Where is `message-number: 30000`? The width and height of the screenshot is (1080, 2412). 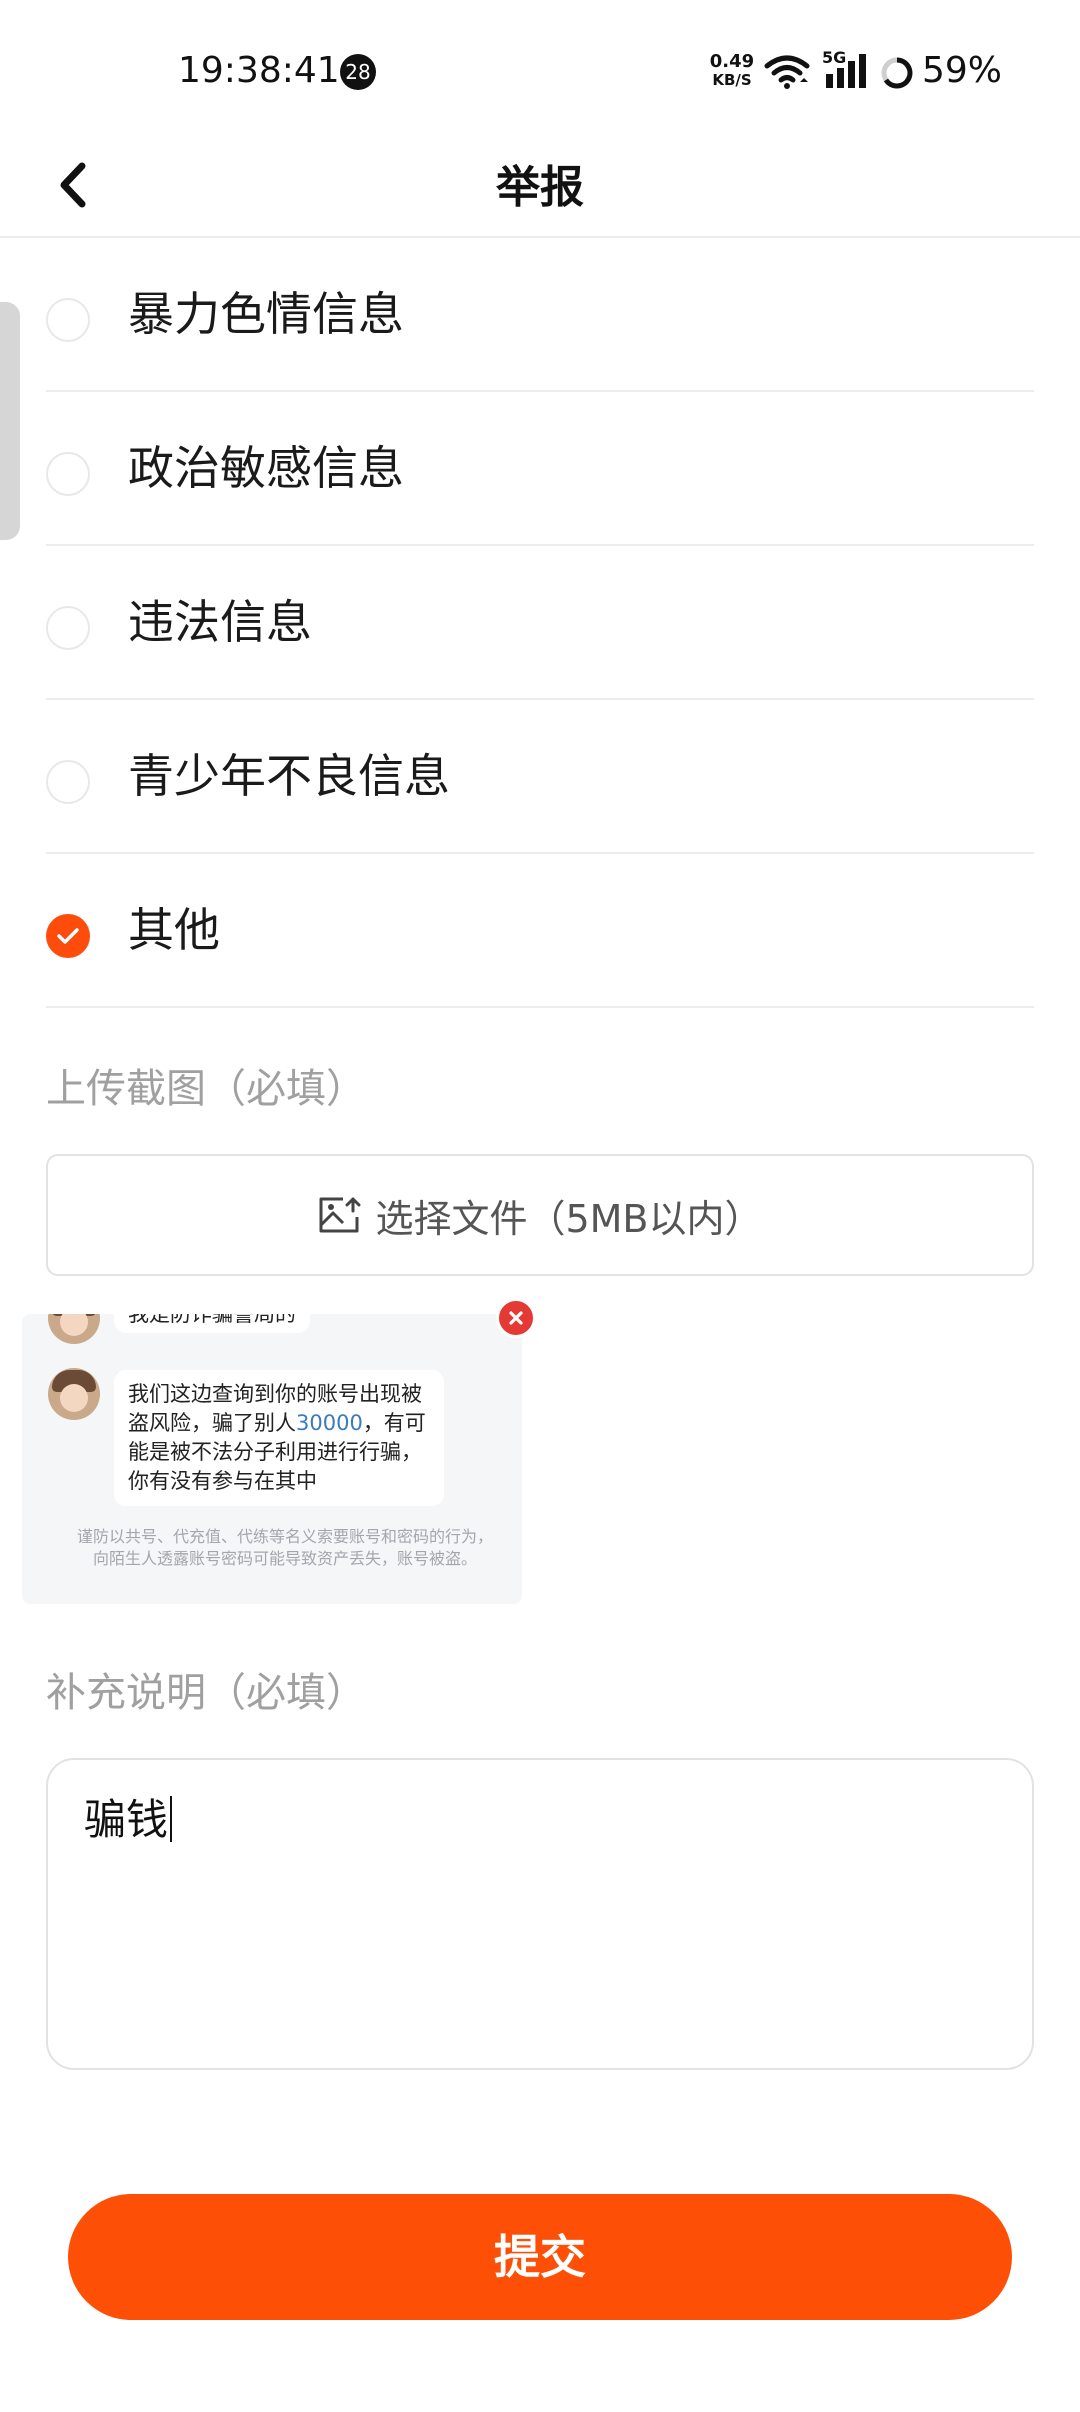
message-number: 30000 is located at coordinates (329, 1423).